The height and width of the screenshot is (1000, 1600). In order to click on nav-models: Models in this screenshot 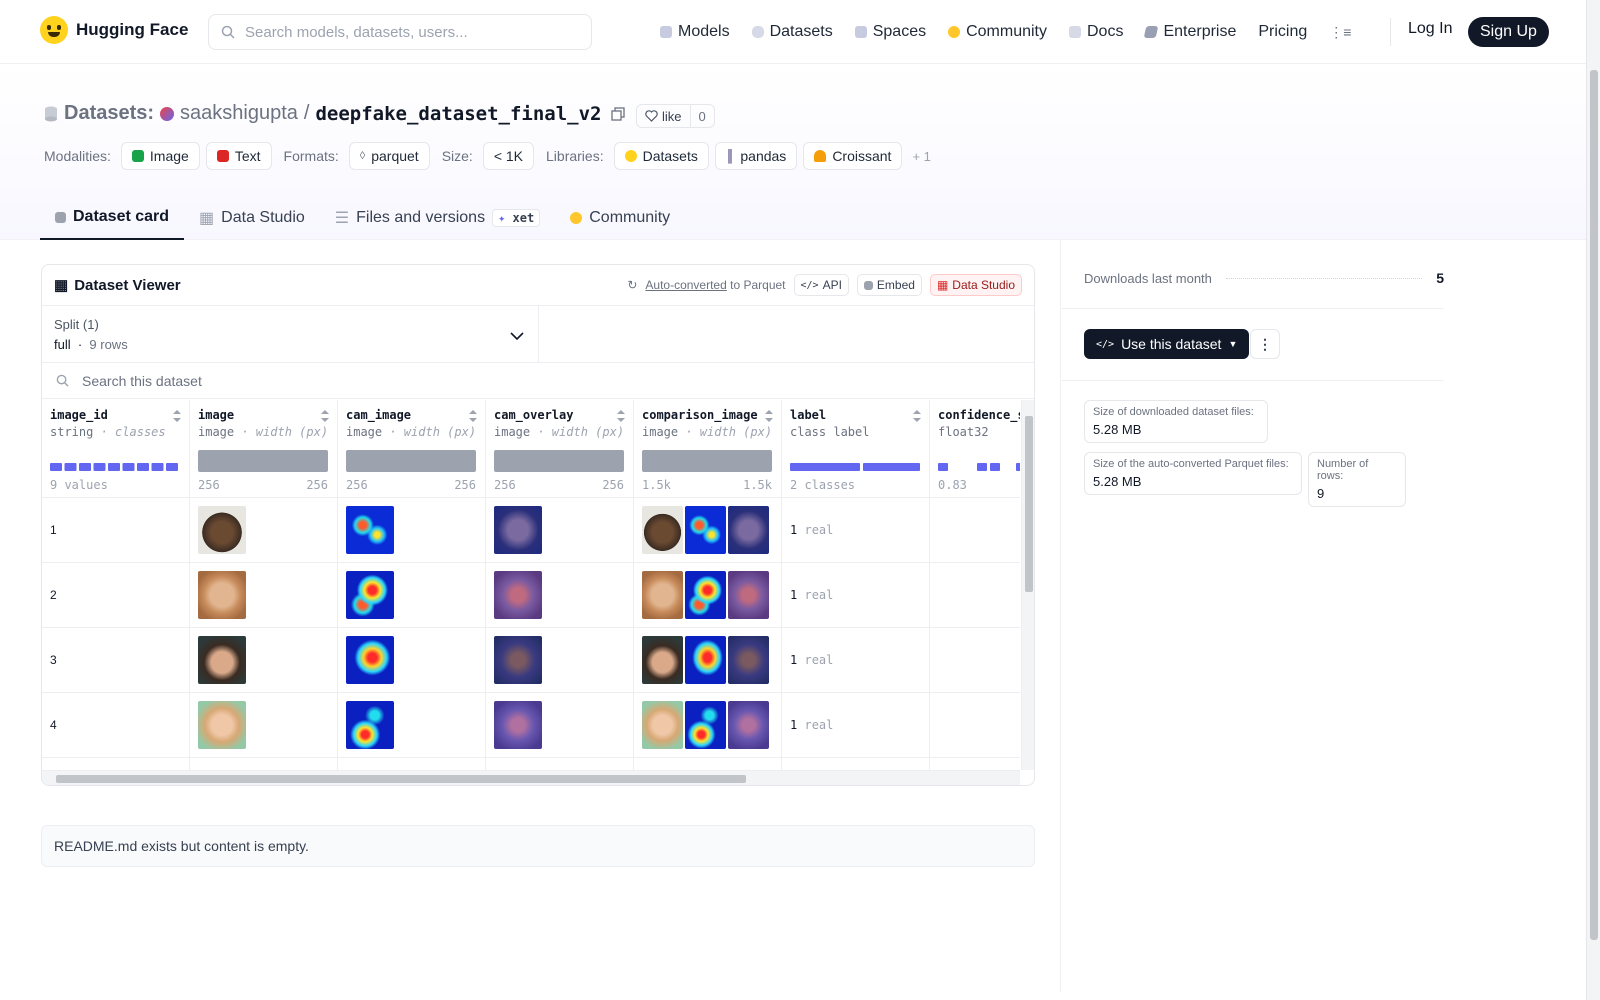, I will do `click(695, 32)`.